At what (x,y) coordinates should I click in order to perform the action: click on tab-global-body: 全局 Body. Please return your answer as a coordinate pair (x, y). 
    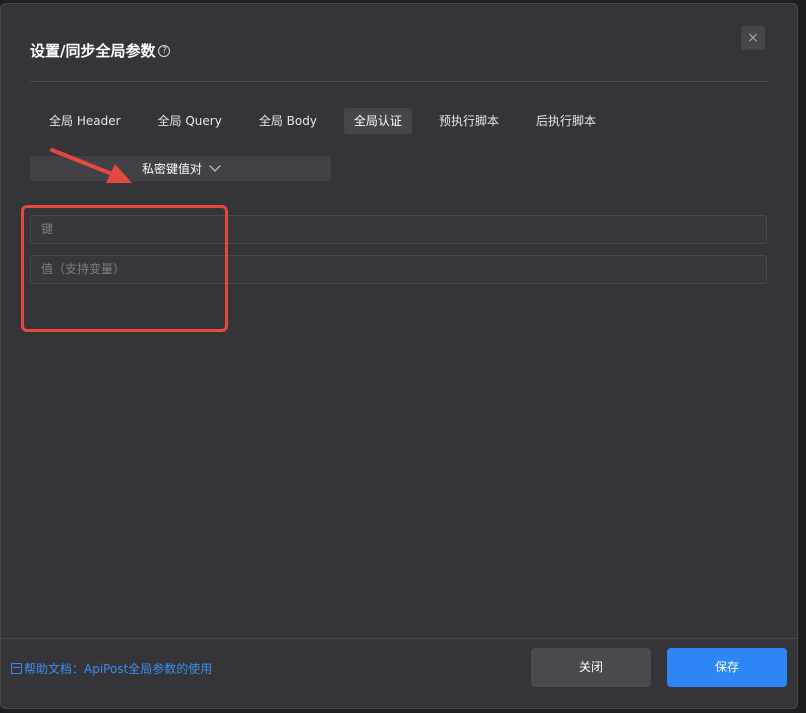
    Looking at the image, I should click on (288, 121).